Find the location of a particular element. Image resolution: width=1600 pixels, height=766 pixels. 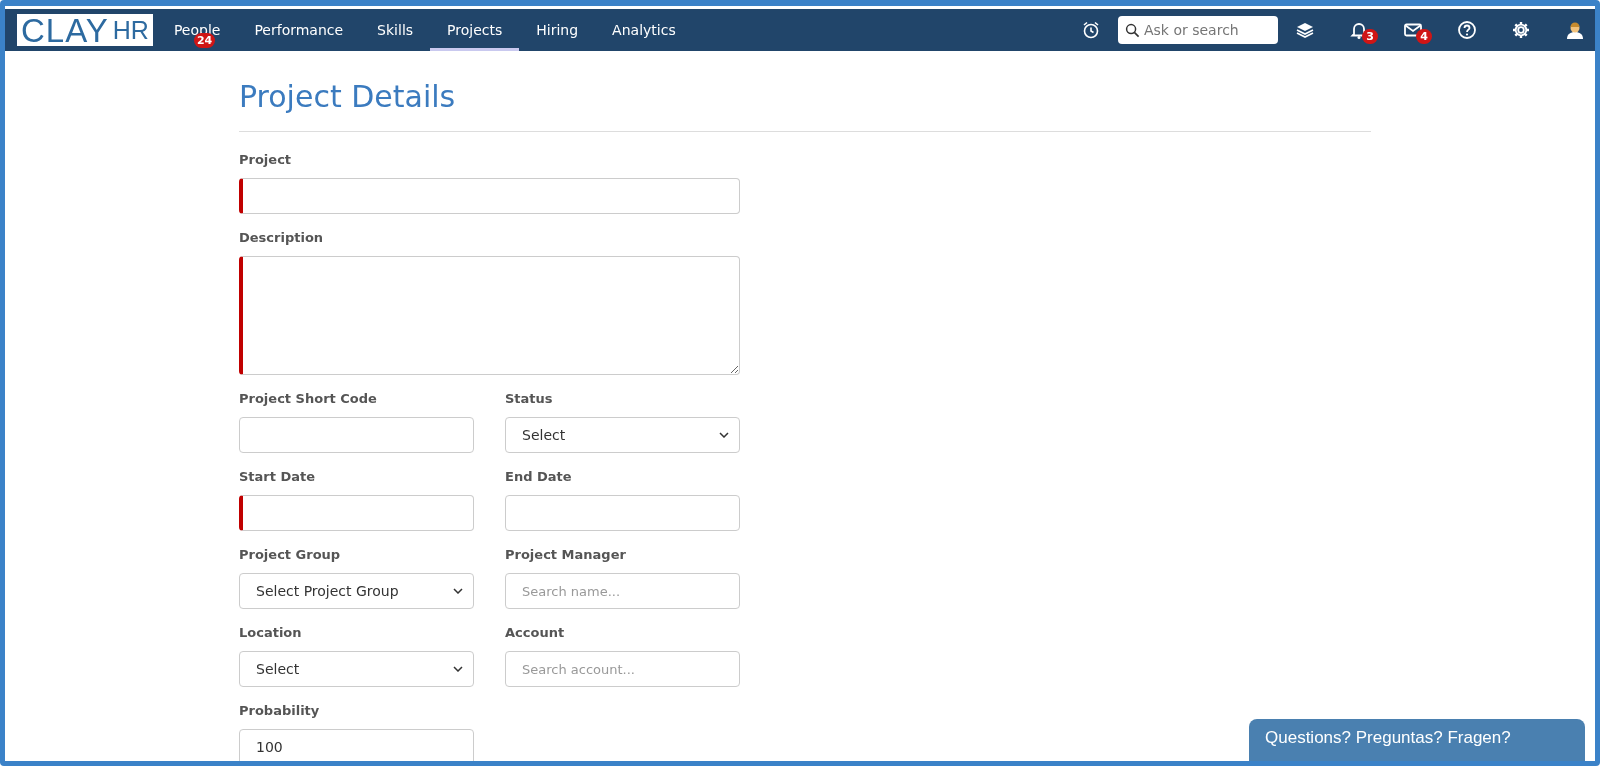

nav-tab: Analytics is located at coordinates (644, 30).